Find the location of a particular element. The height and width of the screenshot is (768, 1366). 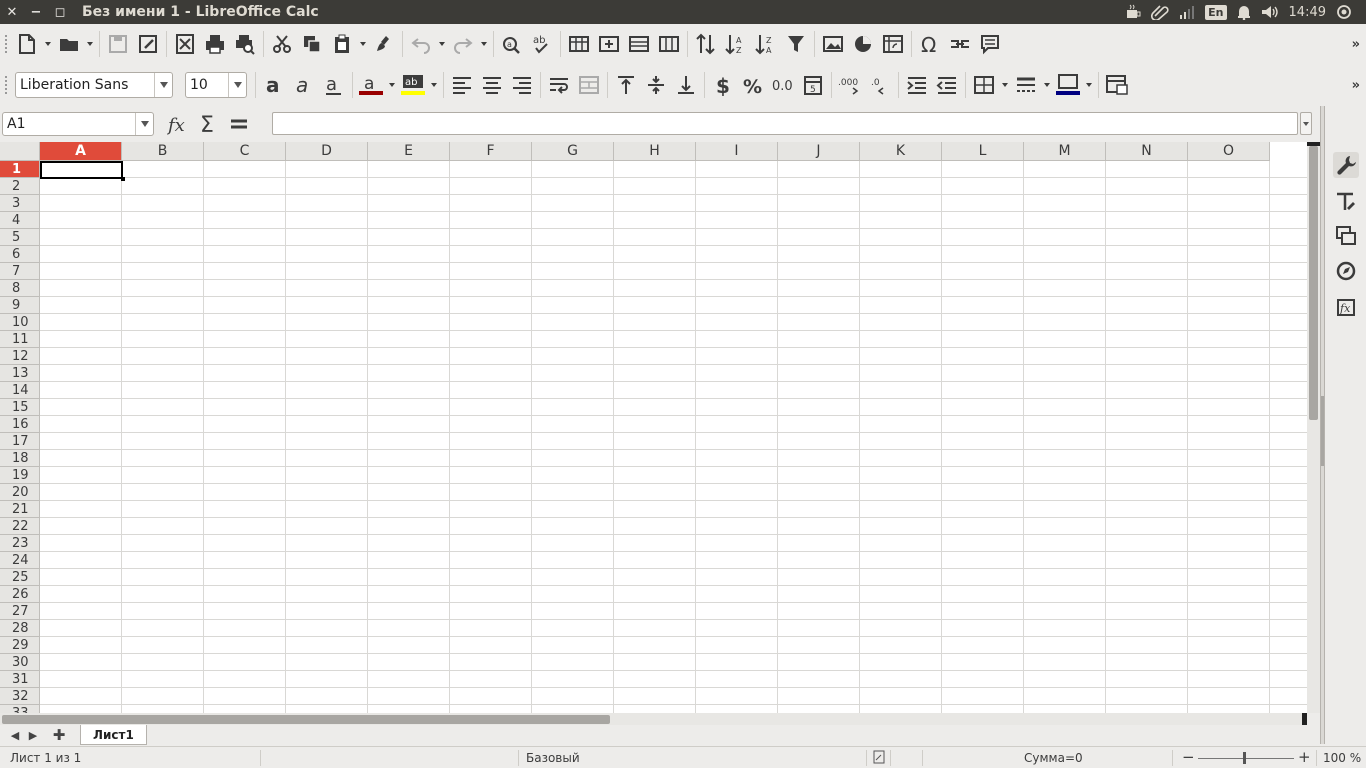

clone-formatting-button is located at coordinates (384, 44).